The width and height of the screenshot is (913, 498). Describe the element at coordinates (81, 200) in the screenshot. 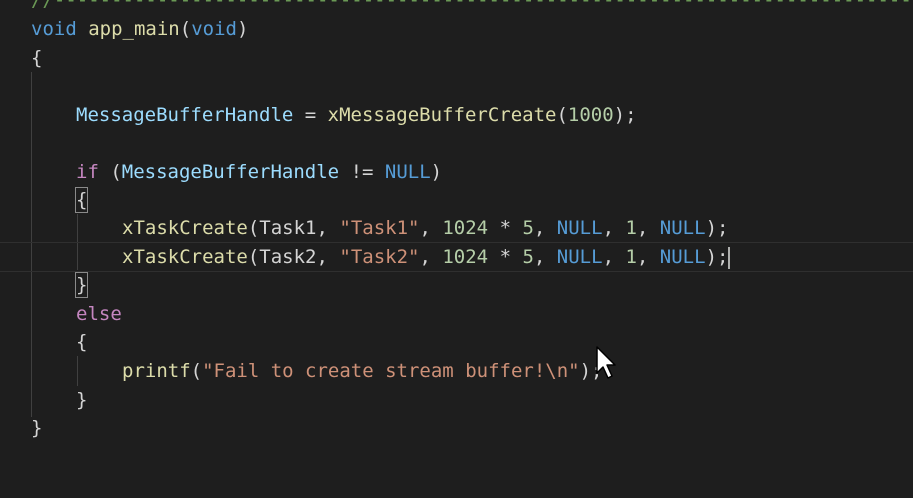

I see `bracket-match-open: {` at that location.